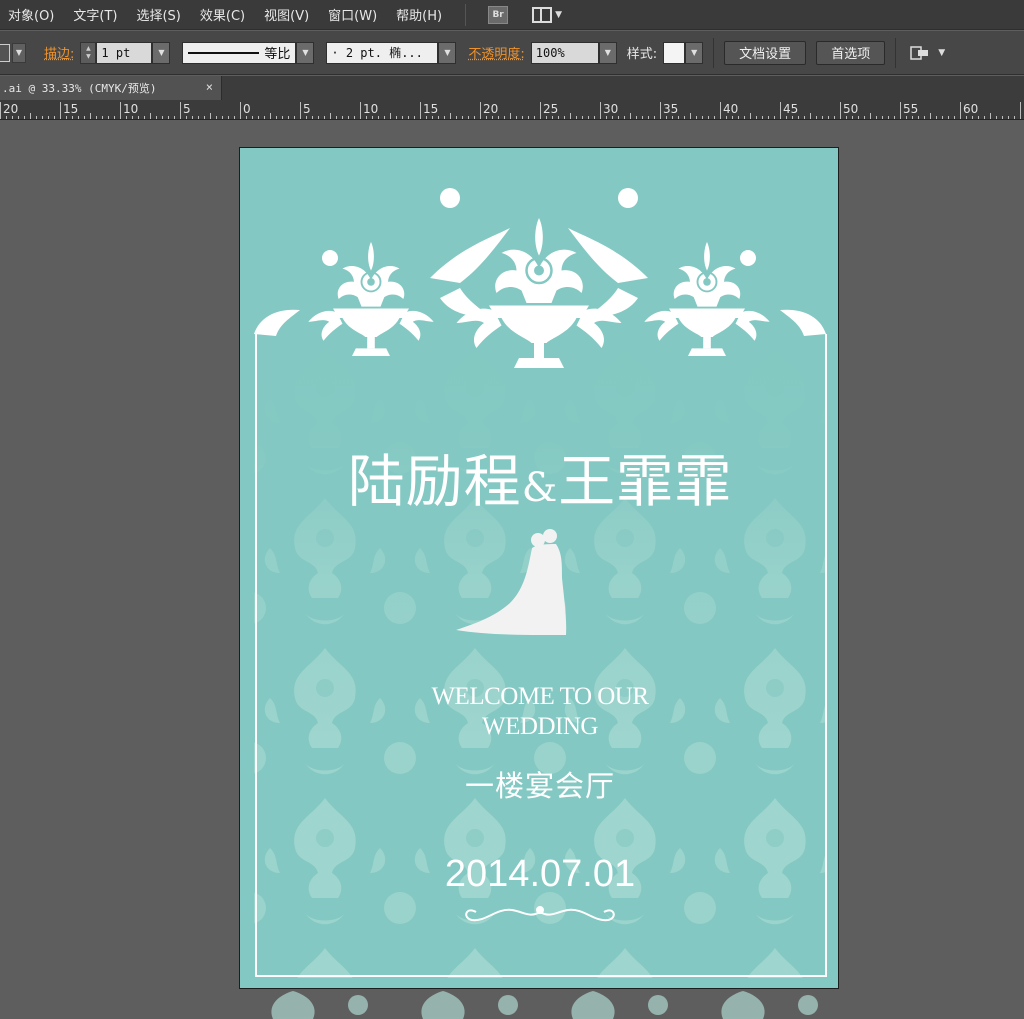 The height and width of the screenshot is (1019, 1024). Describe the element at coordinates (161, 52) in the screenshot. I see `stroke-weight-dropdown: ▼` at that location.